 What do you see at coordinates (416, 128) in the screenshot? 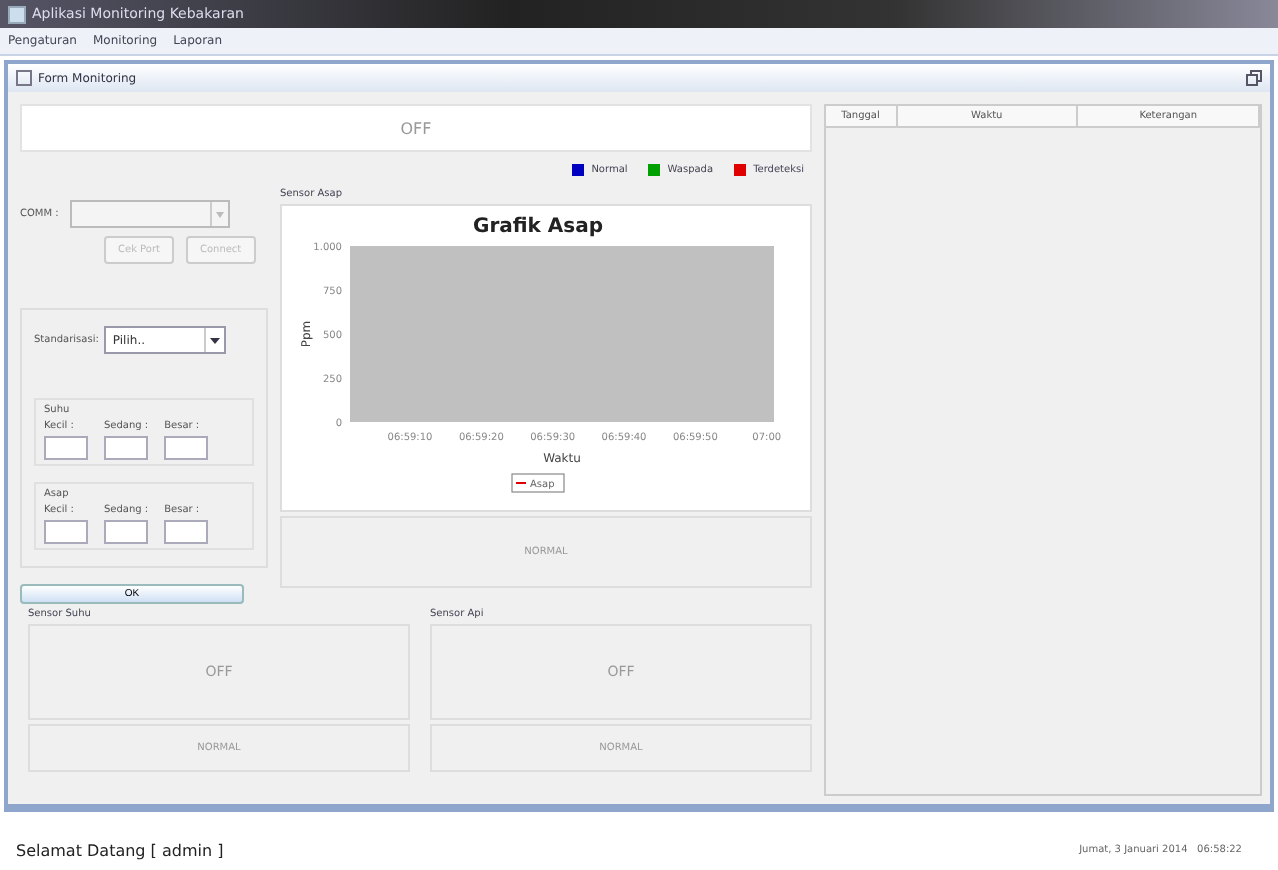
I see `status-banner: OFF` at bounding box center [416, 128].